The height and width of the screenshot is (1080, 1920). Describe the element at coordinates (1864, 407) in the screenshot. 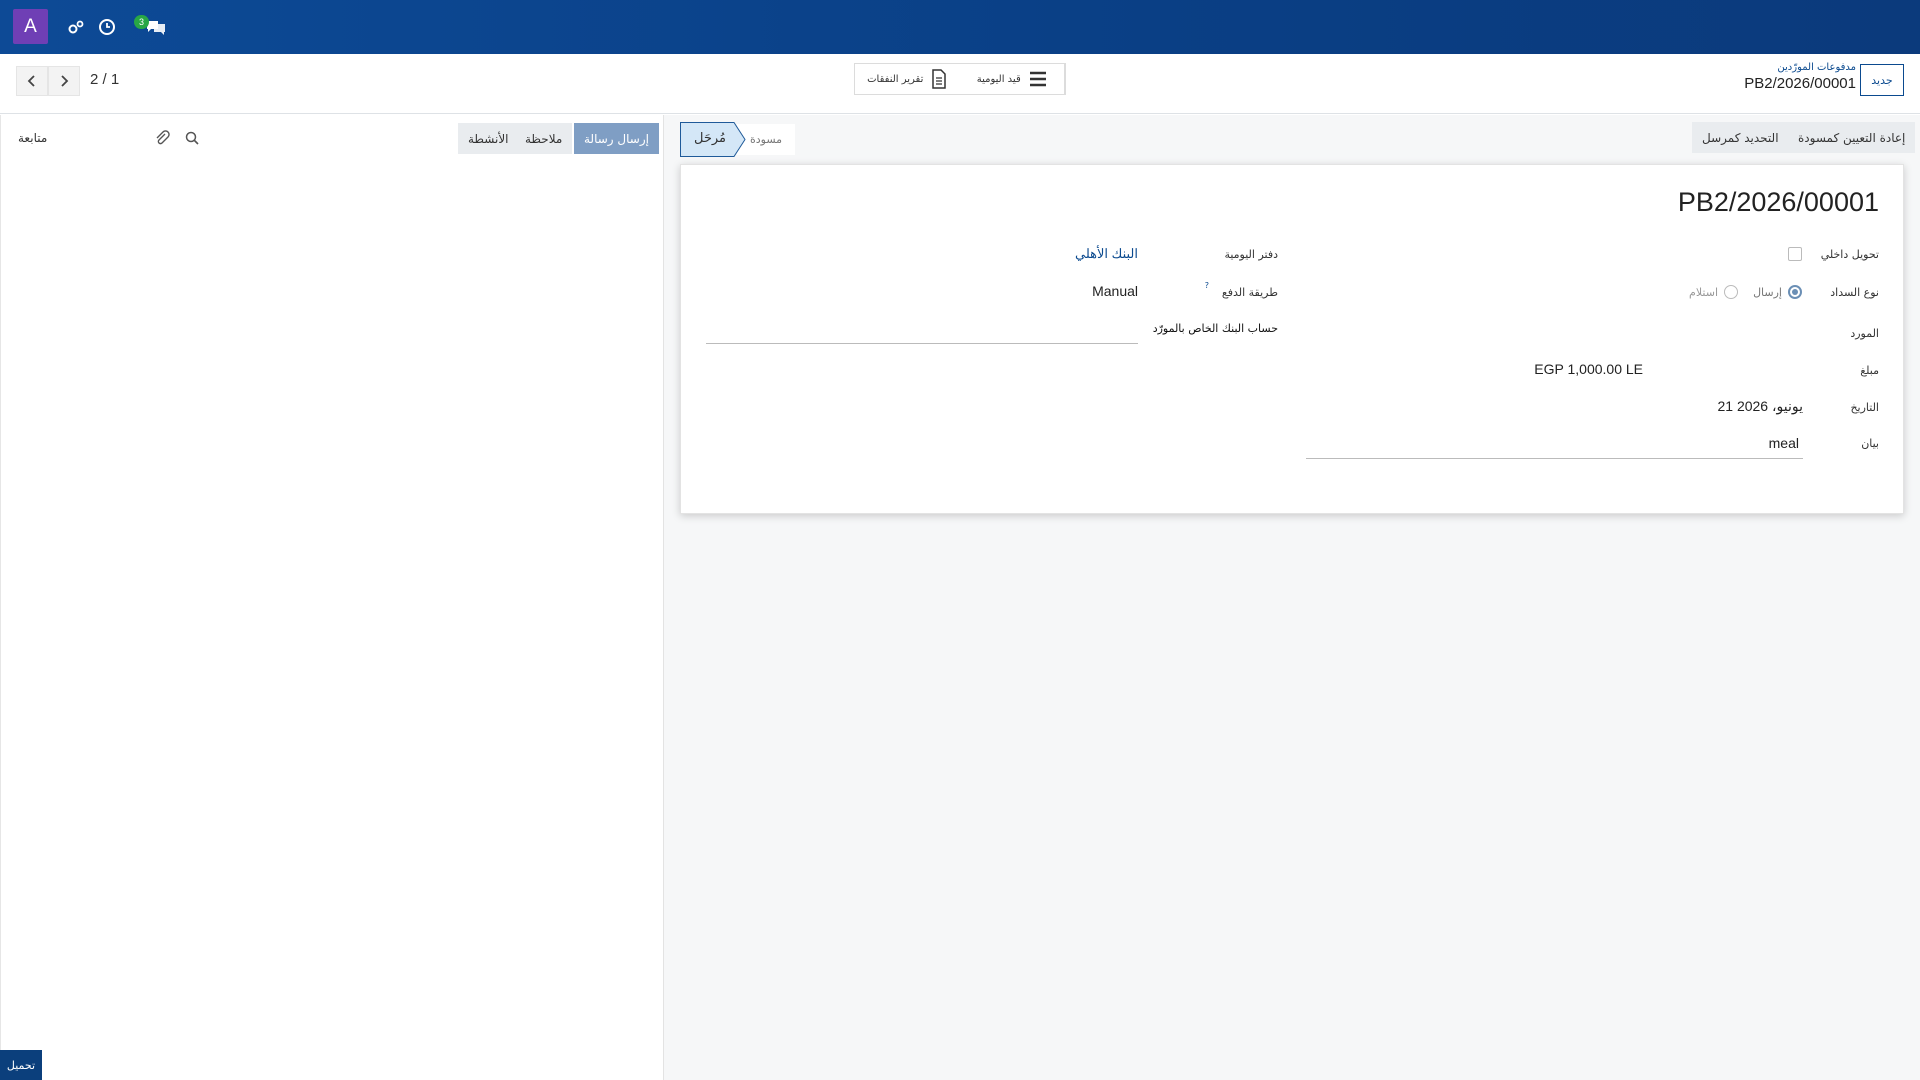

I see `date-label: التاريخ` at that location.